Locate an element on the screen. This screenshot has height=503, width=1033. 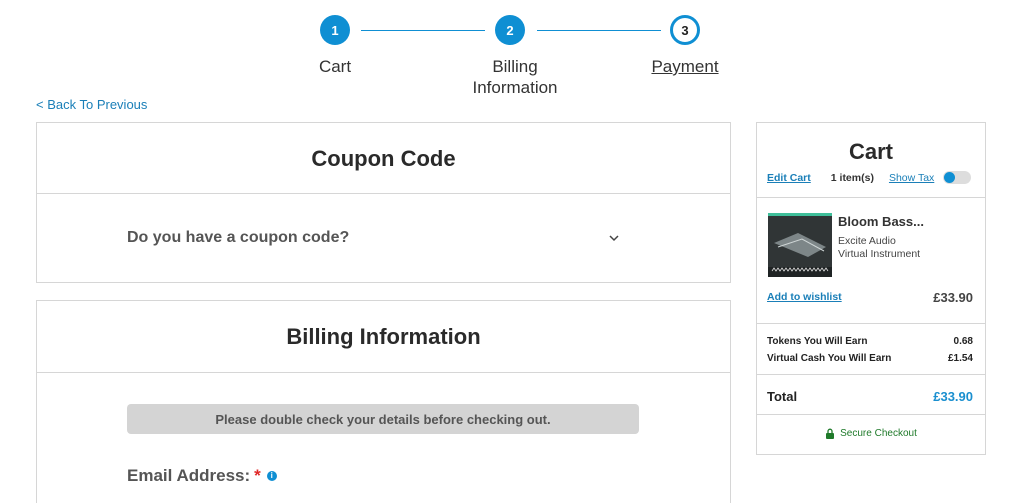
product-vendor: Excite Audio is located at coordinates (867, 241).